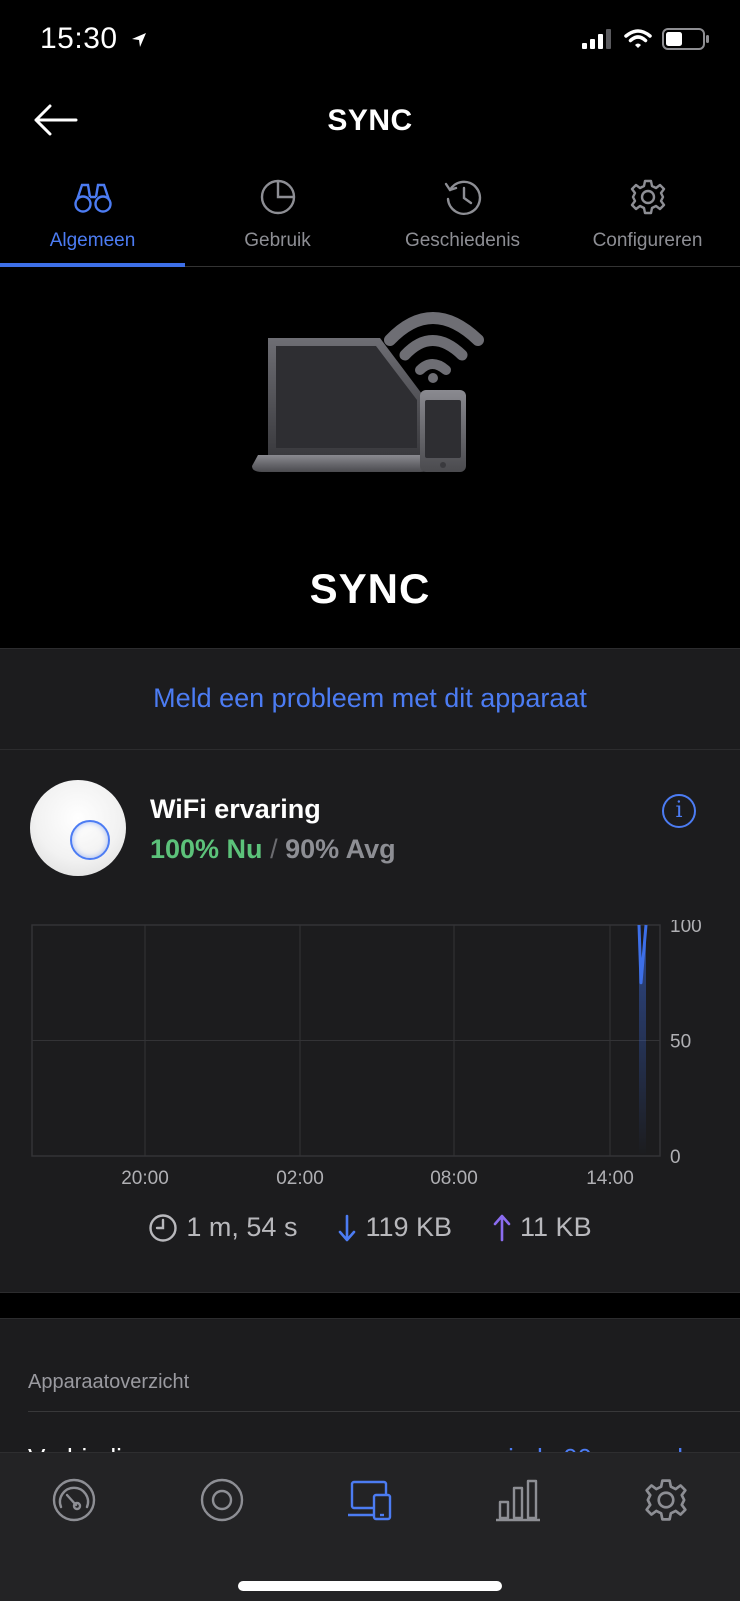 The image size is (740, 1601). Describe the element at coordinates (277, 240) in the screenshot. I see `tab-label: Gebruik` at that location.